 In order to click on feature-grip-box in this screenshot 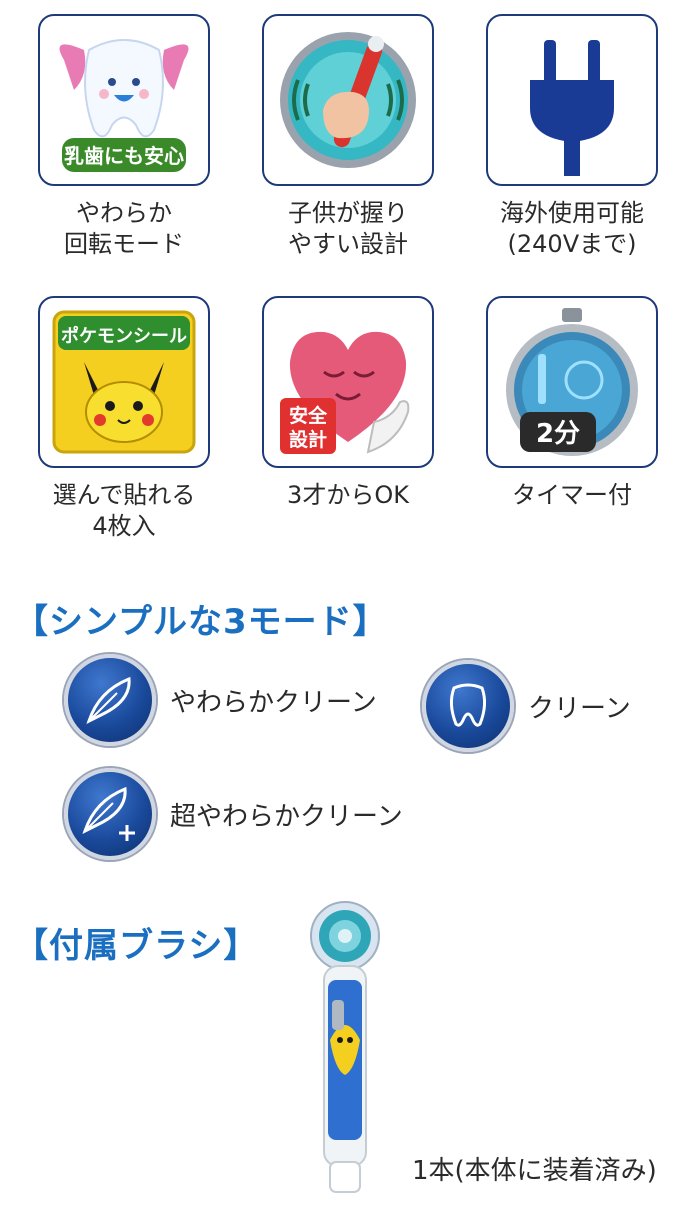, I will do `click(348, 100)`.